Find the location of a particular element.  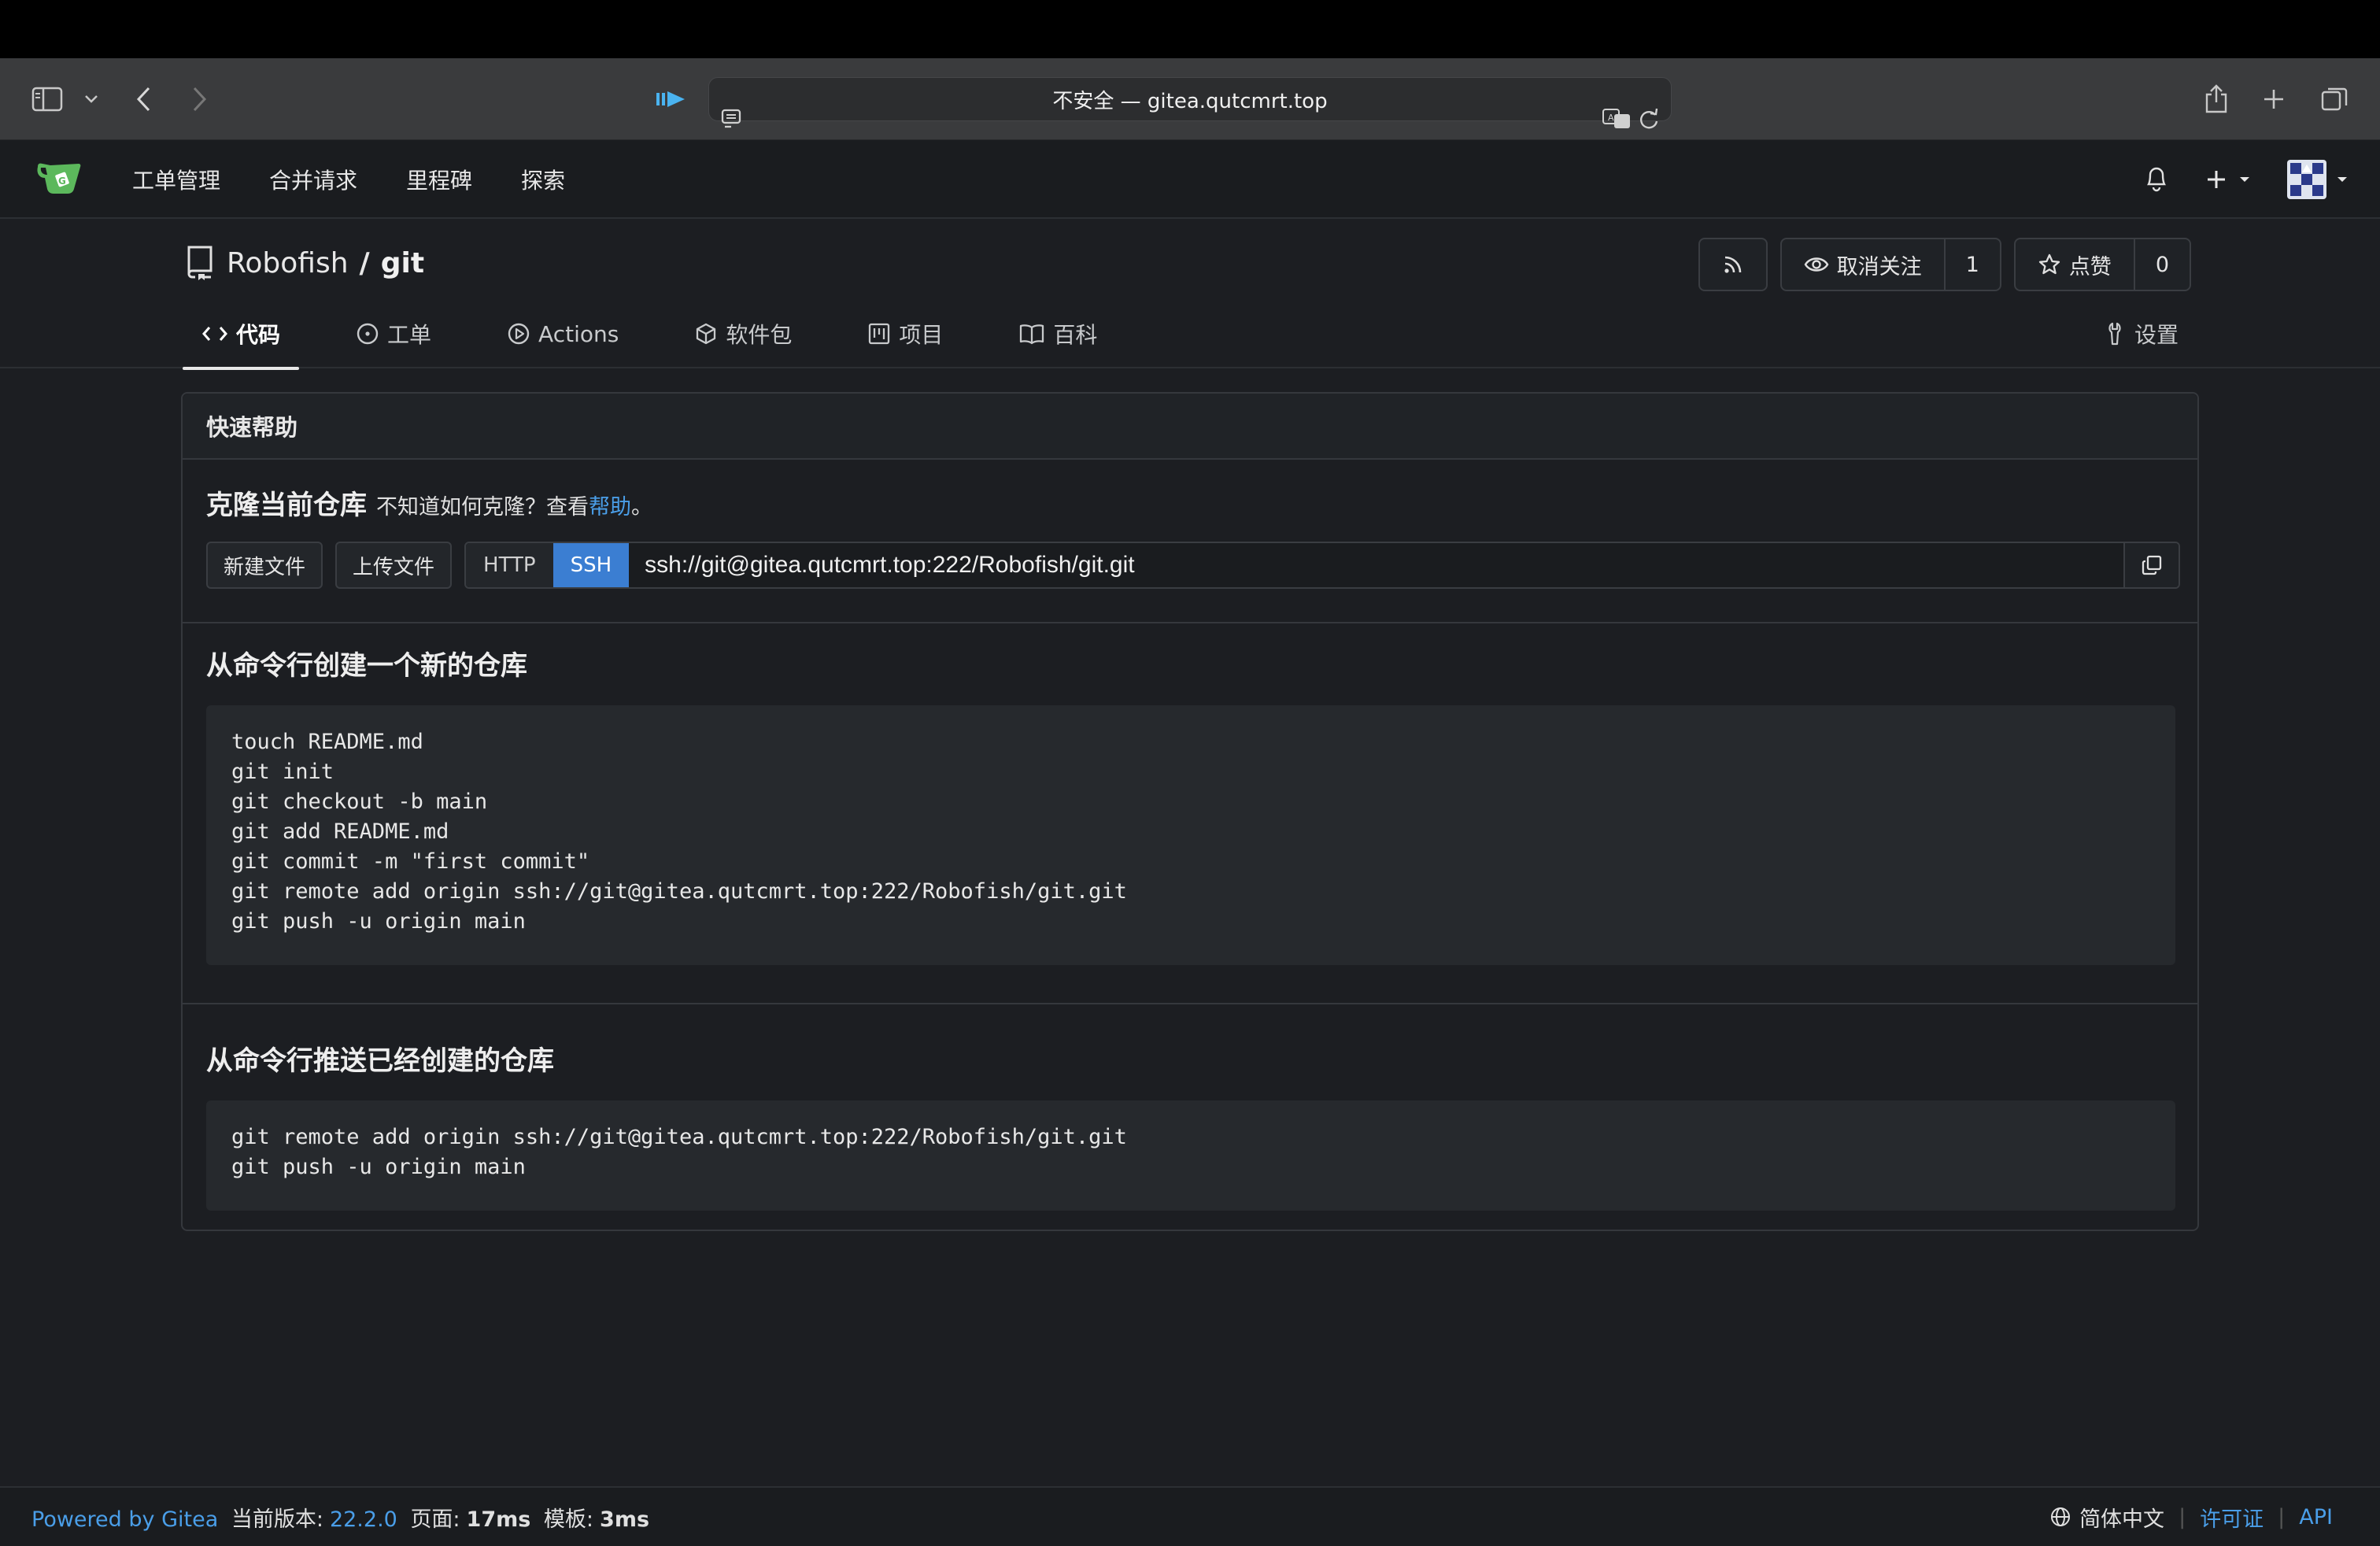

tab-wiki-label: 百科 is located at coordinates (1075, 335).